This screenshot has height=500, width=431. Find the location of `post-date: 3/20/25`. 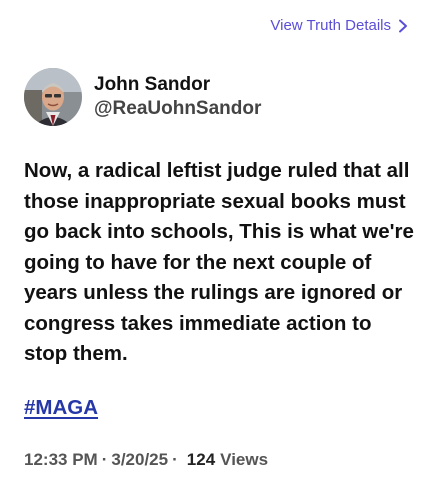

post-date: 3/20/25 is located at coordinates (140, 459).